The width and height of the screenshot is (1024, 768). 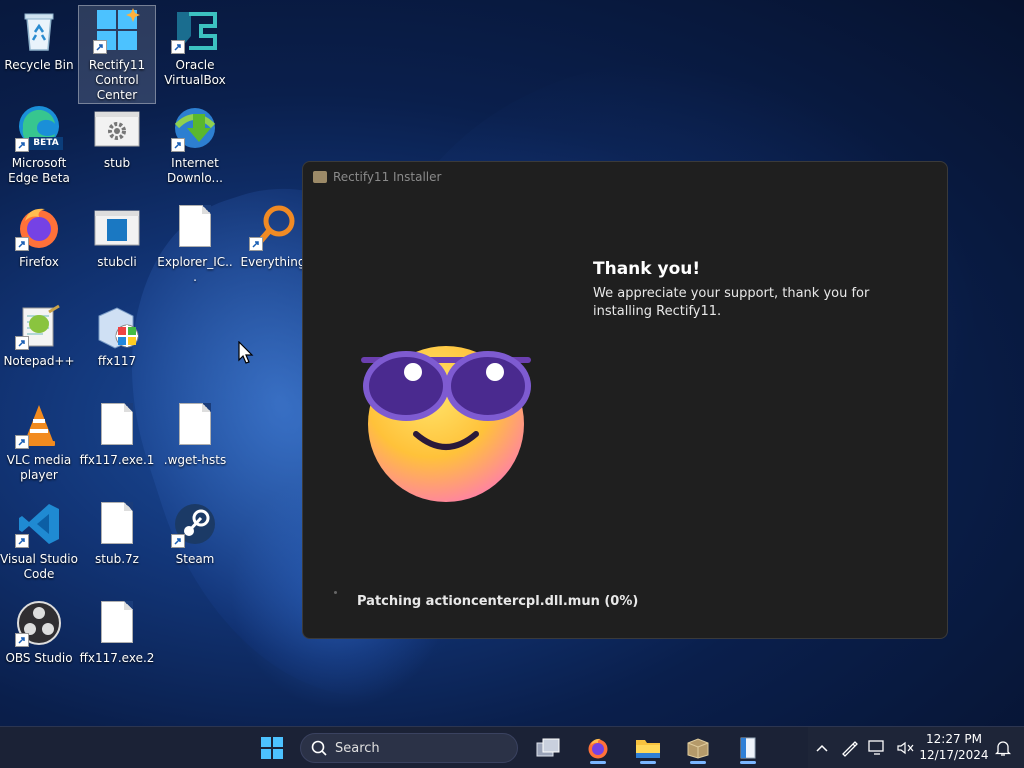 What do you see at coordinates (195, 72) in the screenshot?
I see `desktop-icon-label: Oracle VirtualBox` at bounding box center [195, 72].